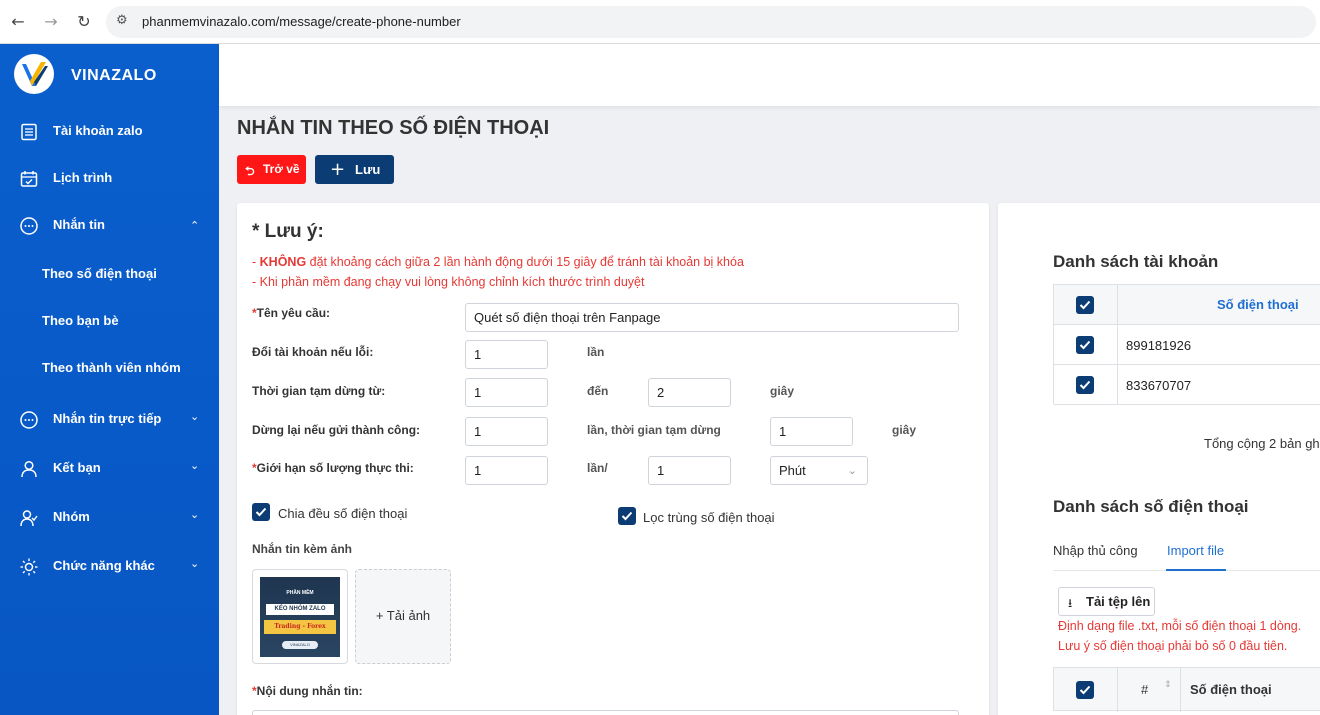  What do you see at coordinates (393, 128) in the screenshot?
I see `page-title: NHẮN TIN THEO SỐ ĐIỆN THOẠI` at bounding box center [393, 128].